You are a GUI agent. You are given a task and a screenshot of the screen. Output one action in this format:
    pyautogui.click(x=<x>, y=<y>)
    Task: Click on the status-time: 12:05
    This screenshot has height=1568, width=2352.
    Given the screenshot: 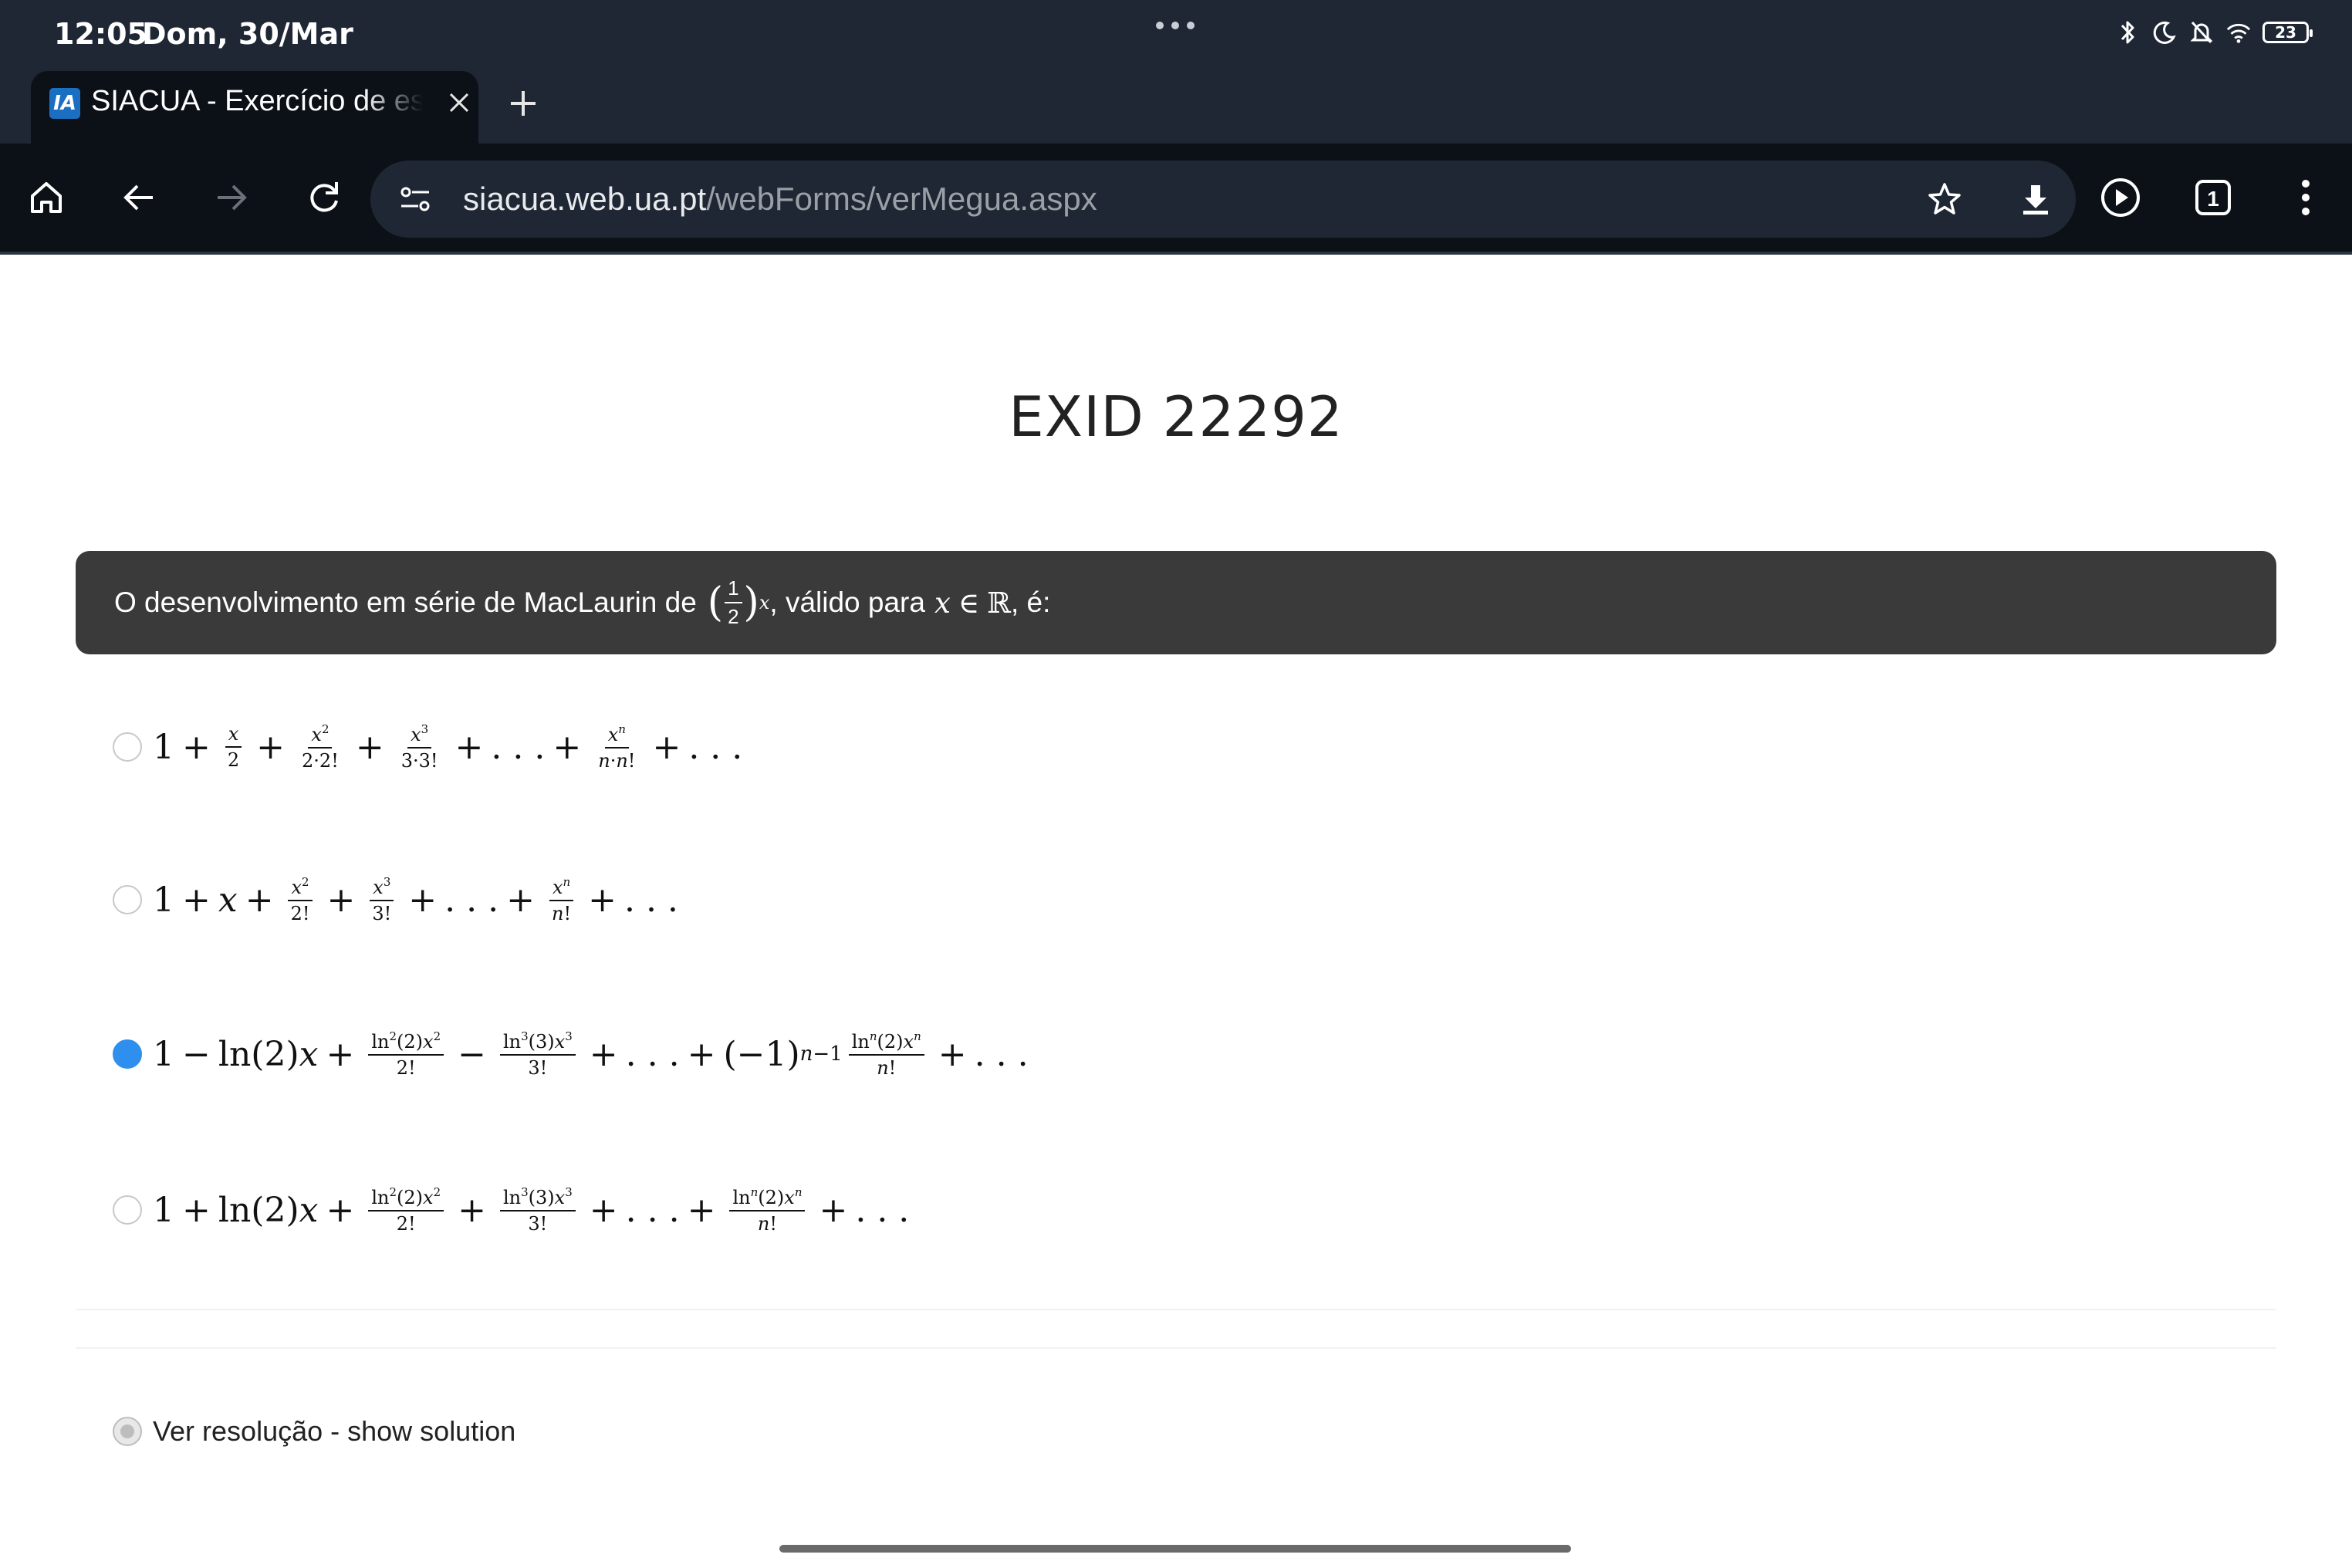 What is the action you would take?
    pyautogui.click(x=100, y=34)
    